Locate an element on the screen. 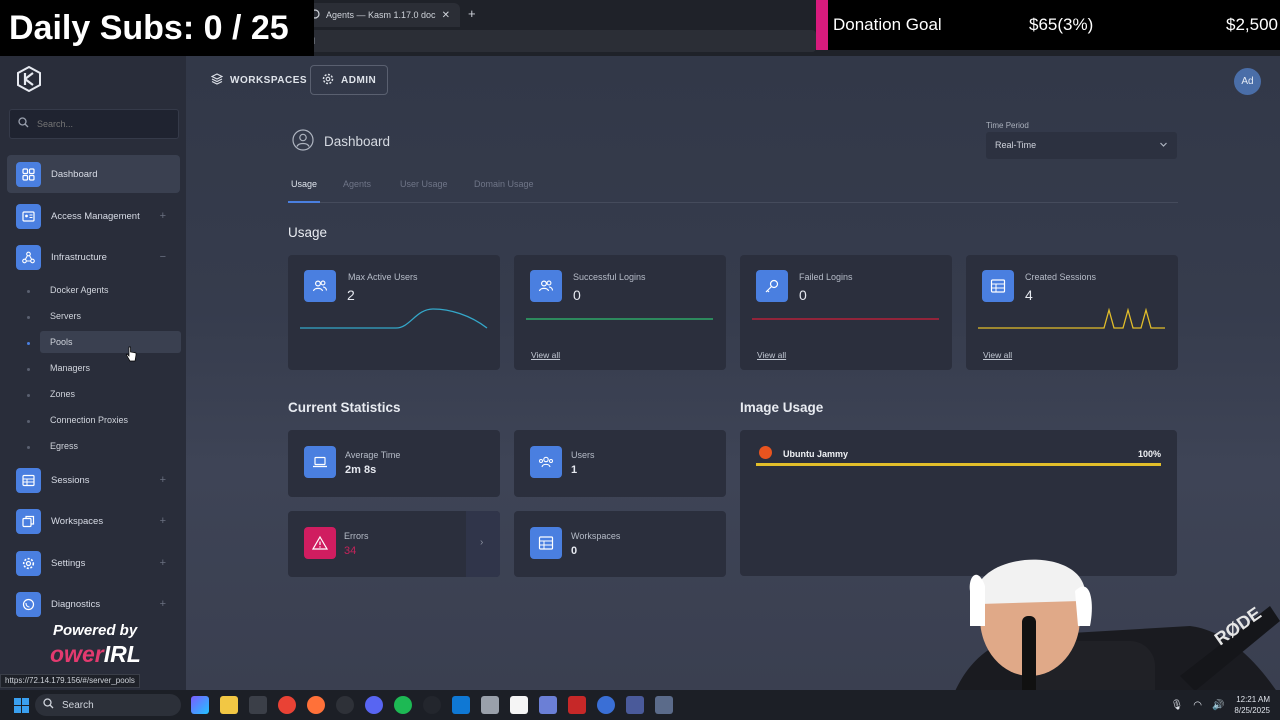 This screenshot has height=720, width=1280. taskbar-clock: 12:21 AM 8/25/2025 is located at coordinates (1252, 705).